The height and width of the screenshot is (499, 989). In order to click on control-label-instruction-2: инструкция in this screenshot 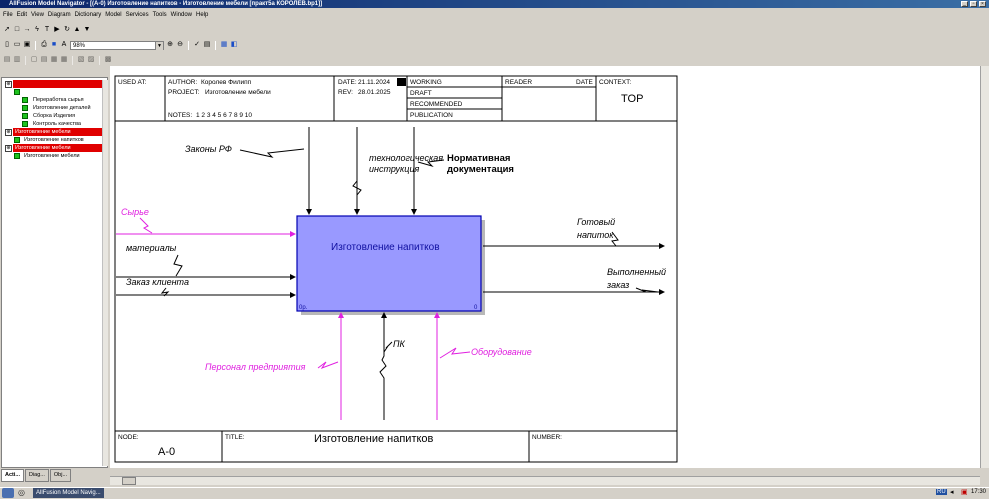, I will do `click(394, 169)`.